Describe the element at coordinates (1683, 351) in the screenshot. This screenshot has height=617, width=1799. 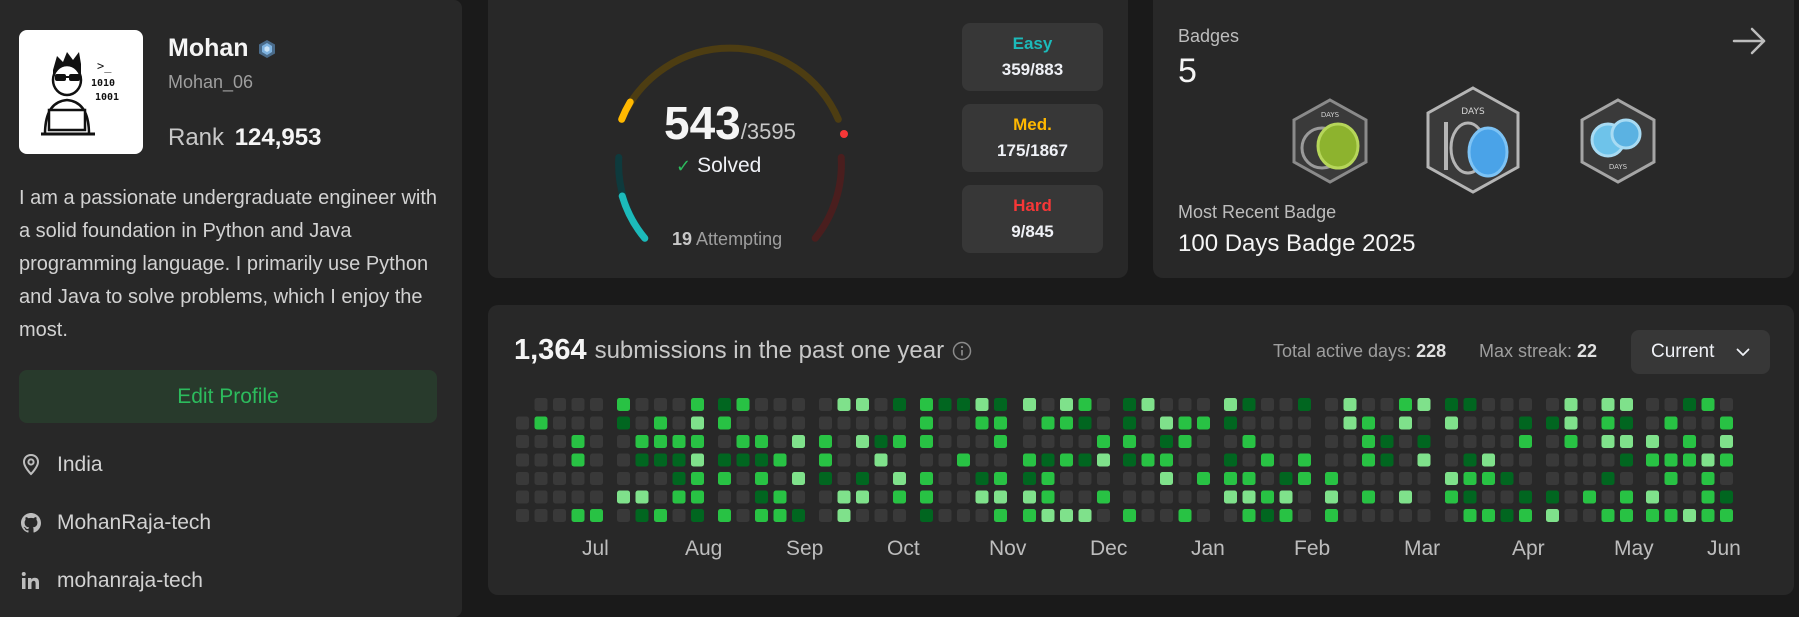
I see `year-select-value: Current` at that location.